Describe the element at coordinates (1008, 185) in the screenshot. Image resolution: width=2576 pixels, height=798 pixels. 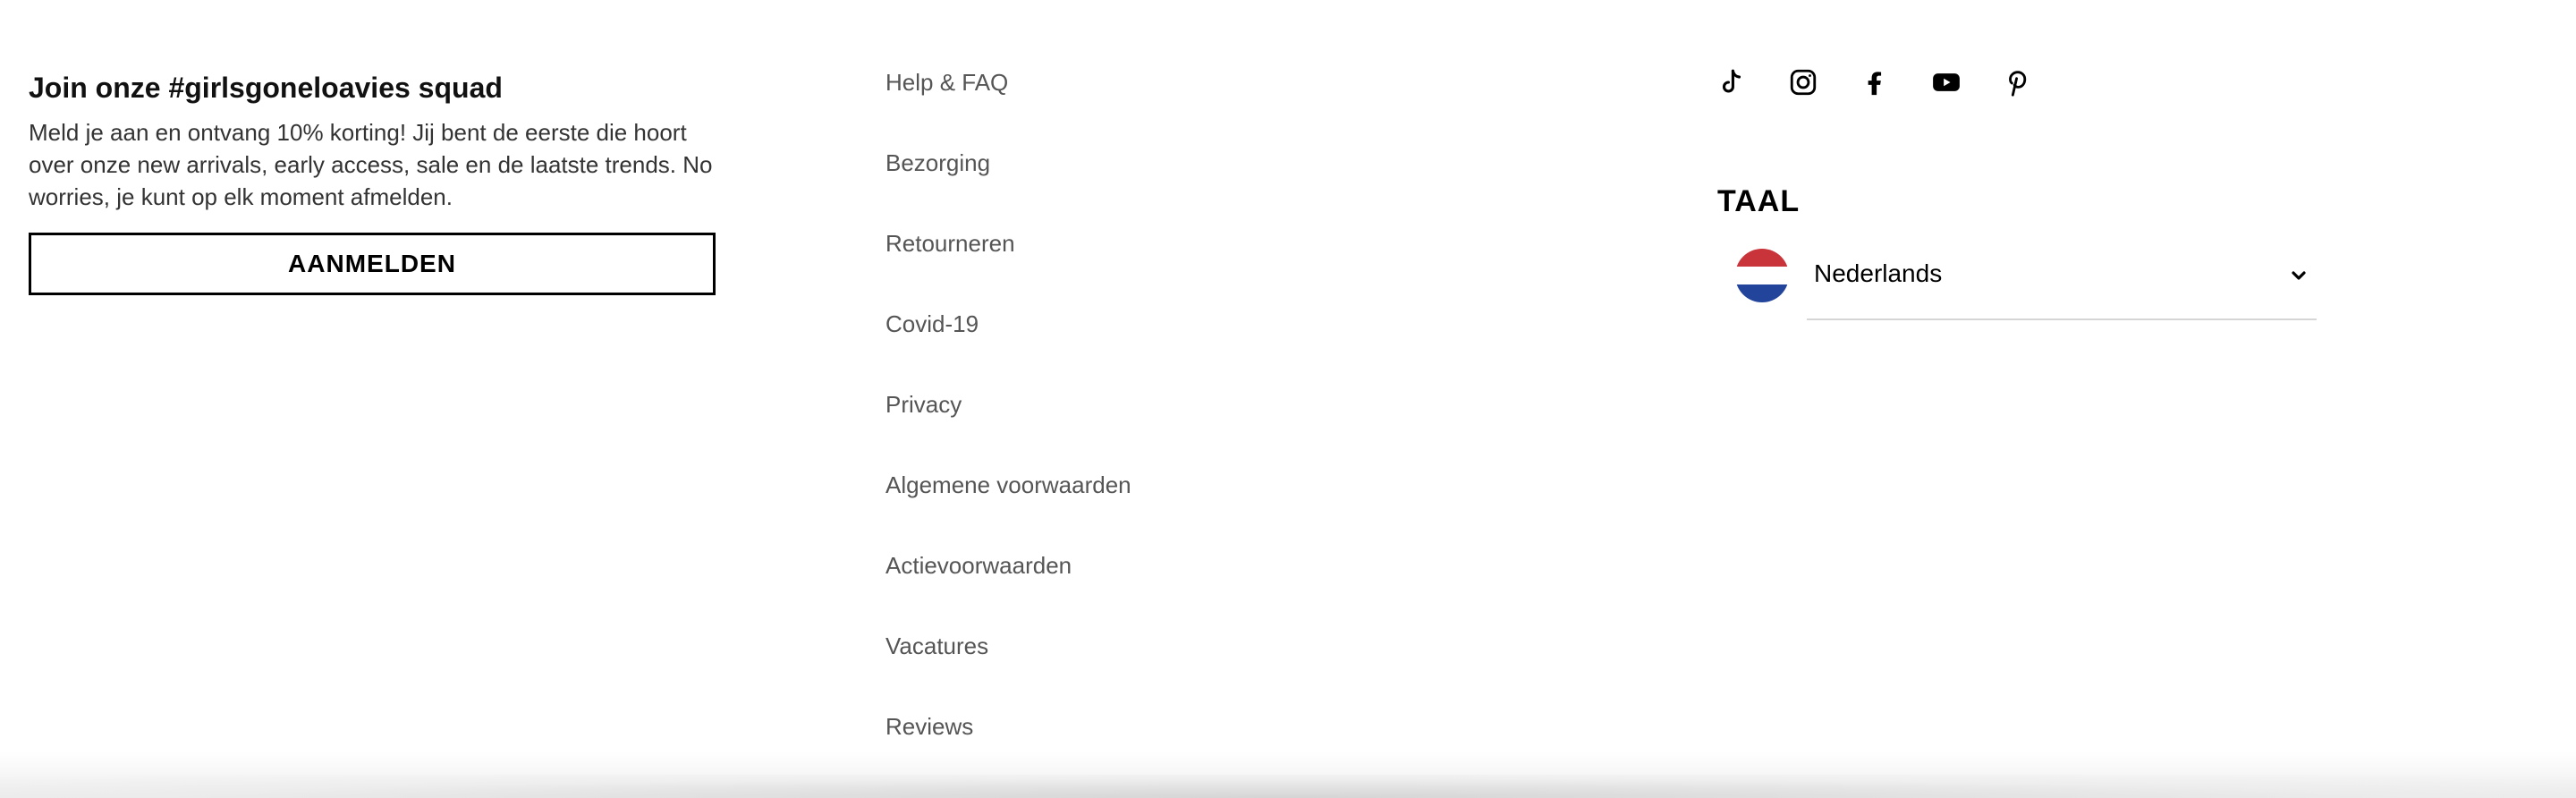
I see `footer-link-item: Bezorging` at that location.